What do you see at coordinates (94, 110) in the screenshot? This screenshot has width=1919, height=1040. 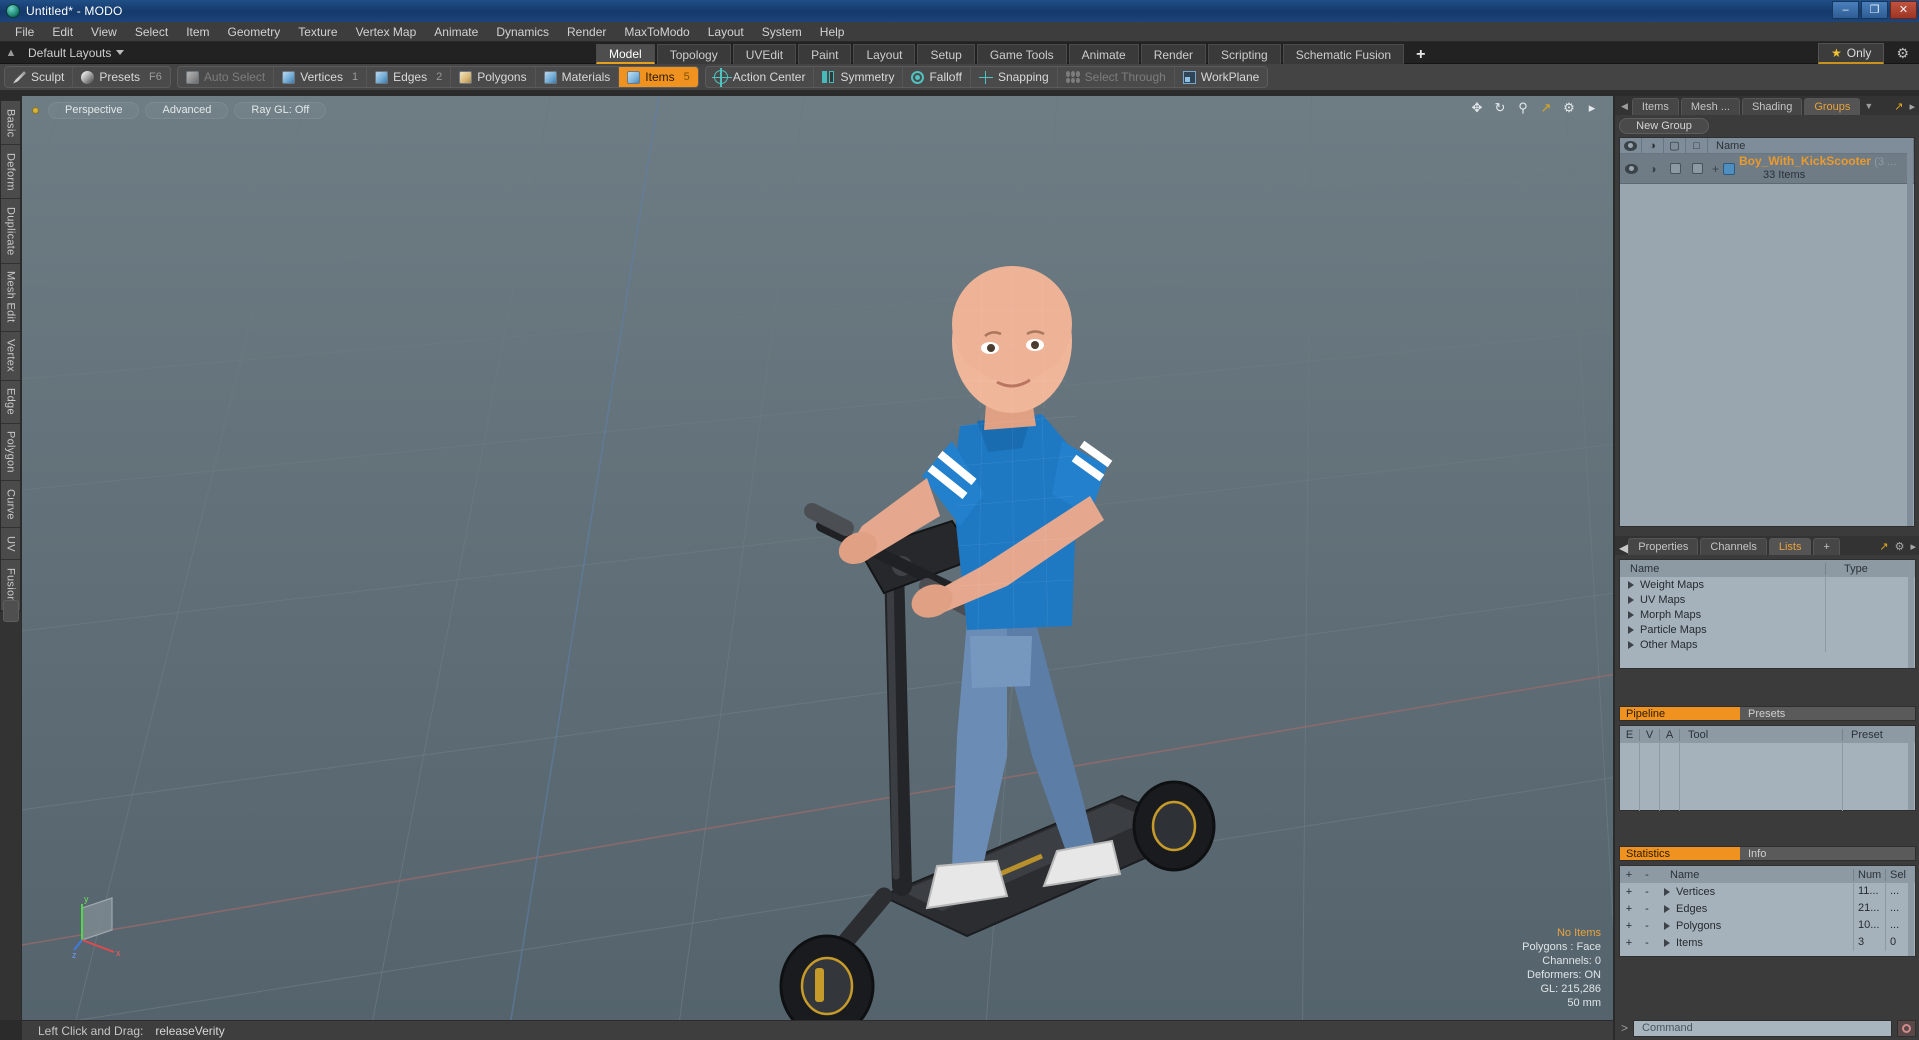 I see `viewport-perspective-button: Perspective` at bounding box center [94, 110].